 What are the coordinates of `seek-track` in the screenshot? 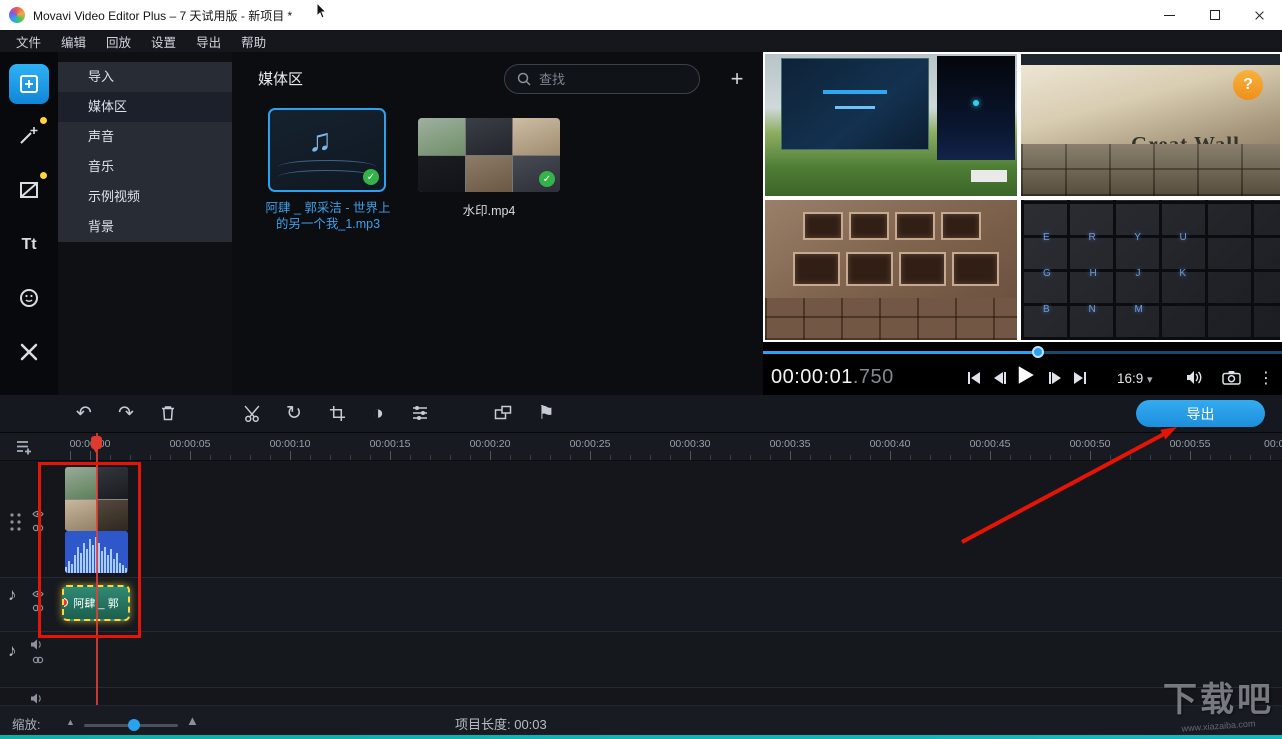 It's located at (1022, 352).